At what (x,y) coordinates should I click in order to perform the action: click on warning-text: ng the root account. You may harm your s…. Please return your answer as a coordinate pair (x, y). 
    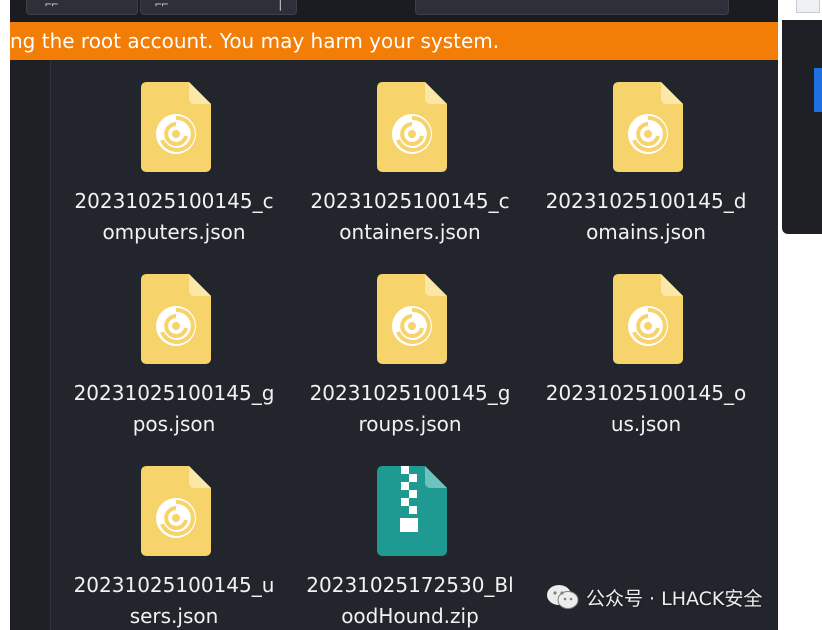
    Looking at the image, I should click on (255, 41).